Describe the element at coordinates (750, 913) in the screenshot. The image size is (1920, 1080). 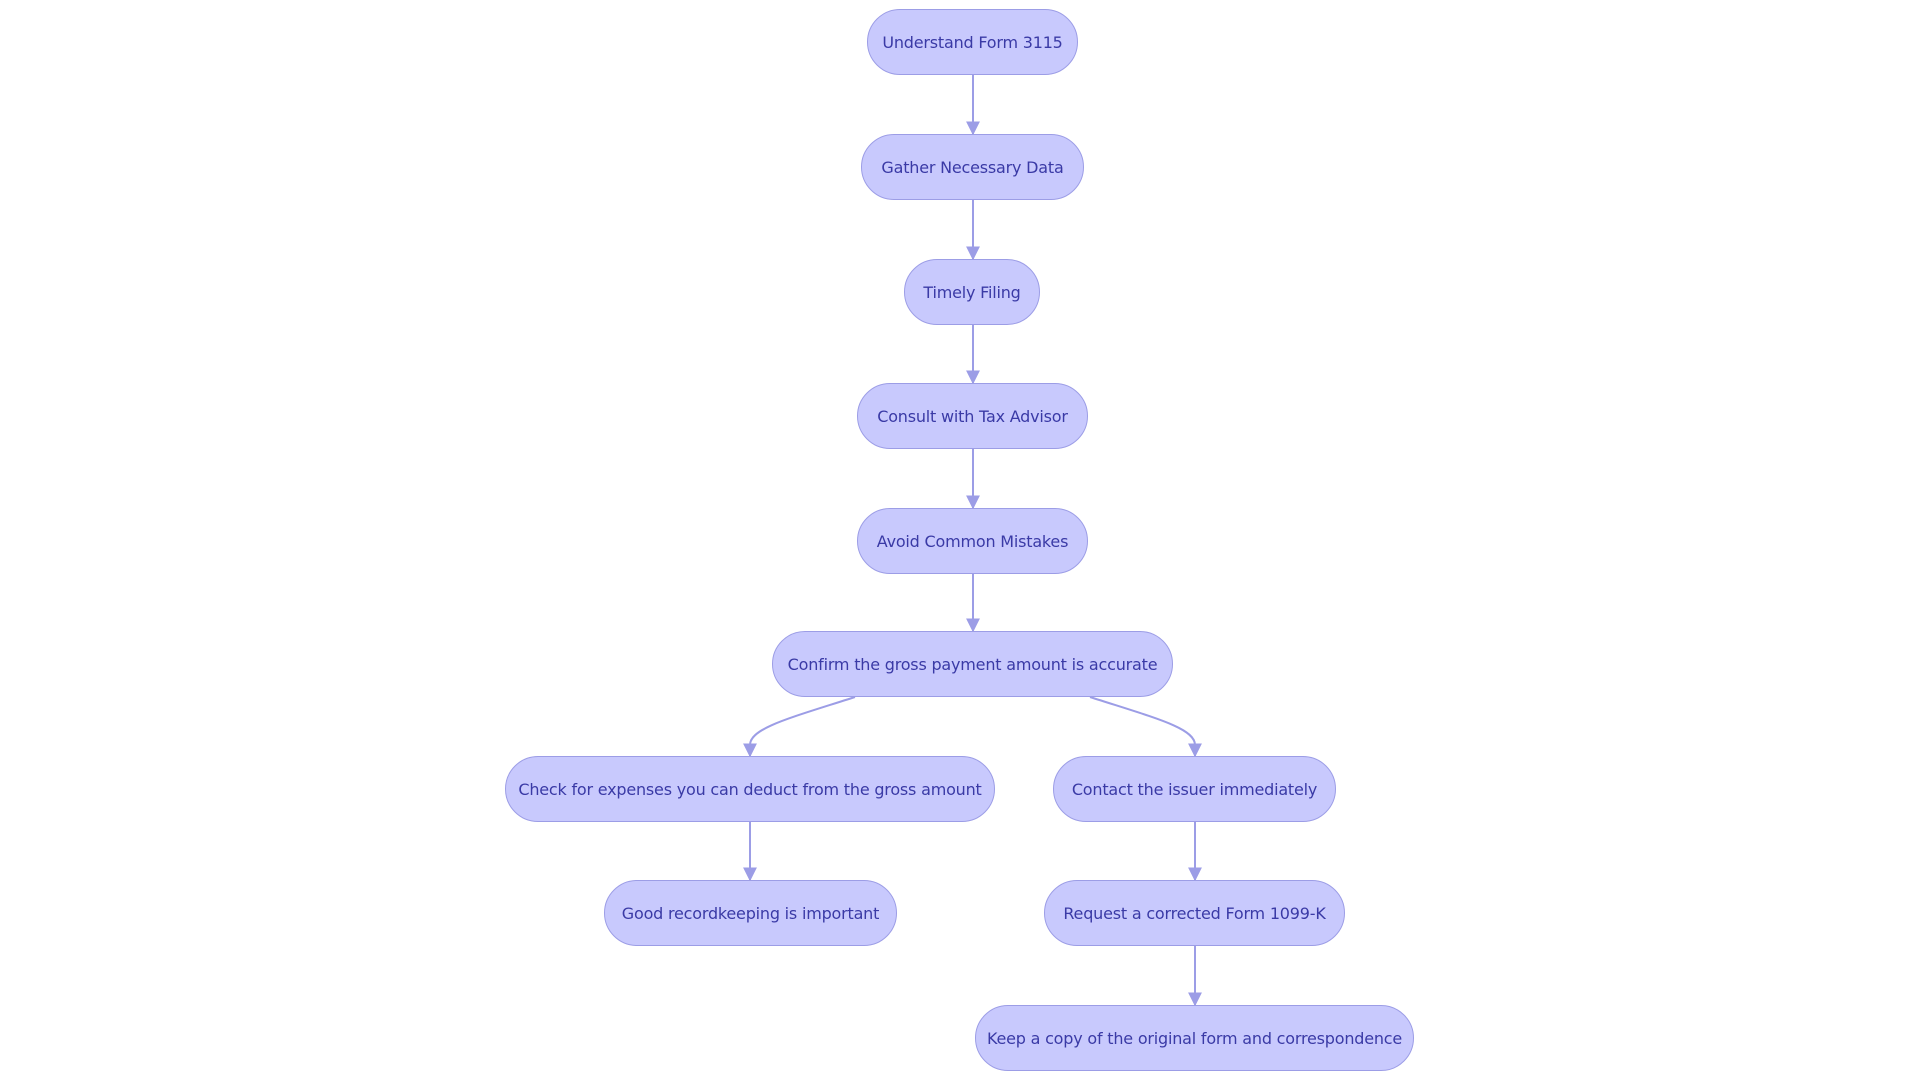
I see `node-good-recordkeeping: Good recordkeeping is important` at that location.